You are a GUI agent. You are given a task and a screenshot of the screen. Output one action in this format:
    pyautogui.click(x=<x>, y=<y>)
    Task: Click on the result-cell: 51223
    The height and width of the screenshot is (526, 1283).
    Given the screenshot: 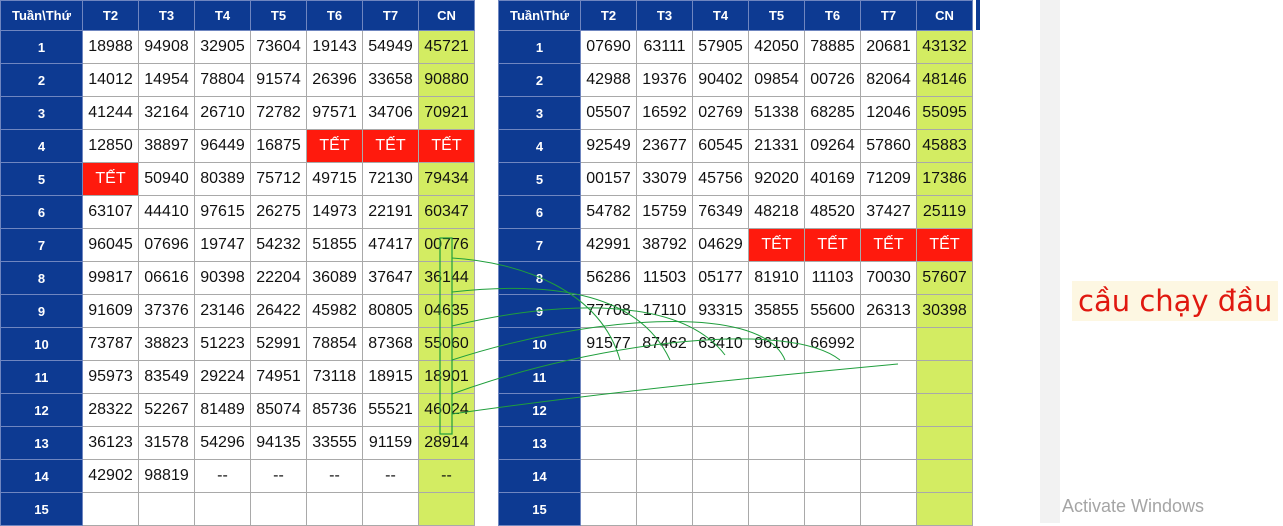 What is the action you would take?
    pyautogui.click(x=222, y=344)
    